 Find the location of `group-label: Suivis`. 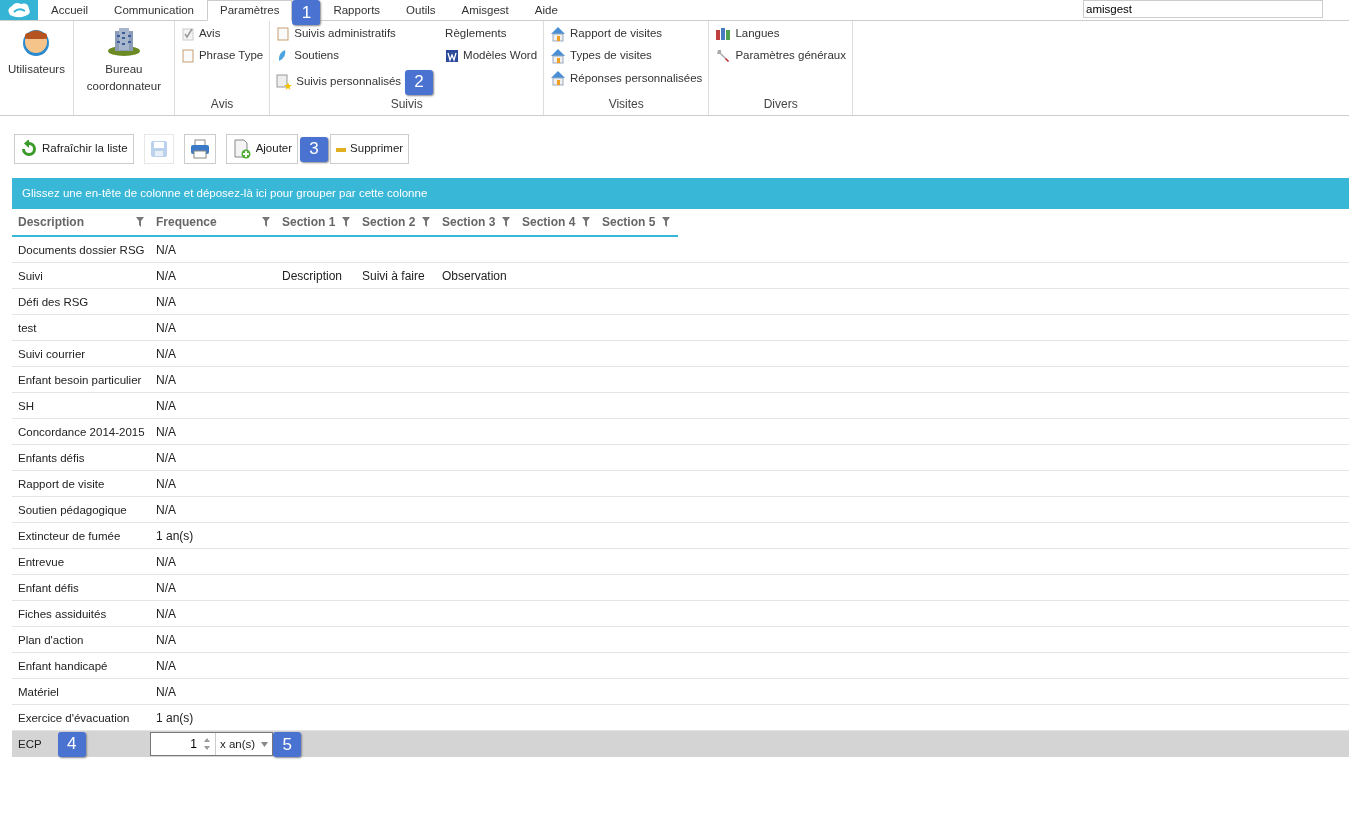

group-label: Suivis is located at coordinates (406, 104).